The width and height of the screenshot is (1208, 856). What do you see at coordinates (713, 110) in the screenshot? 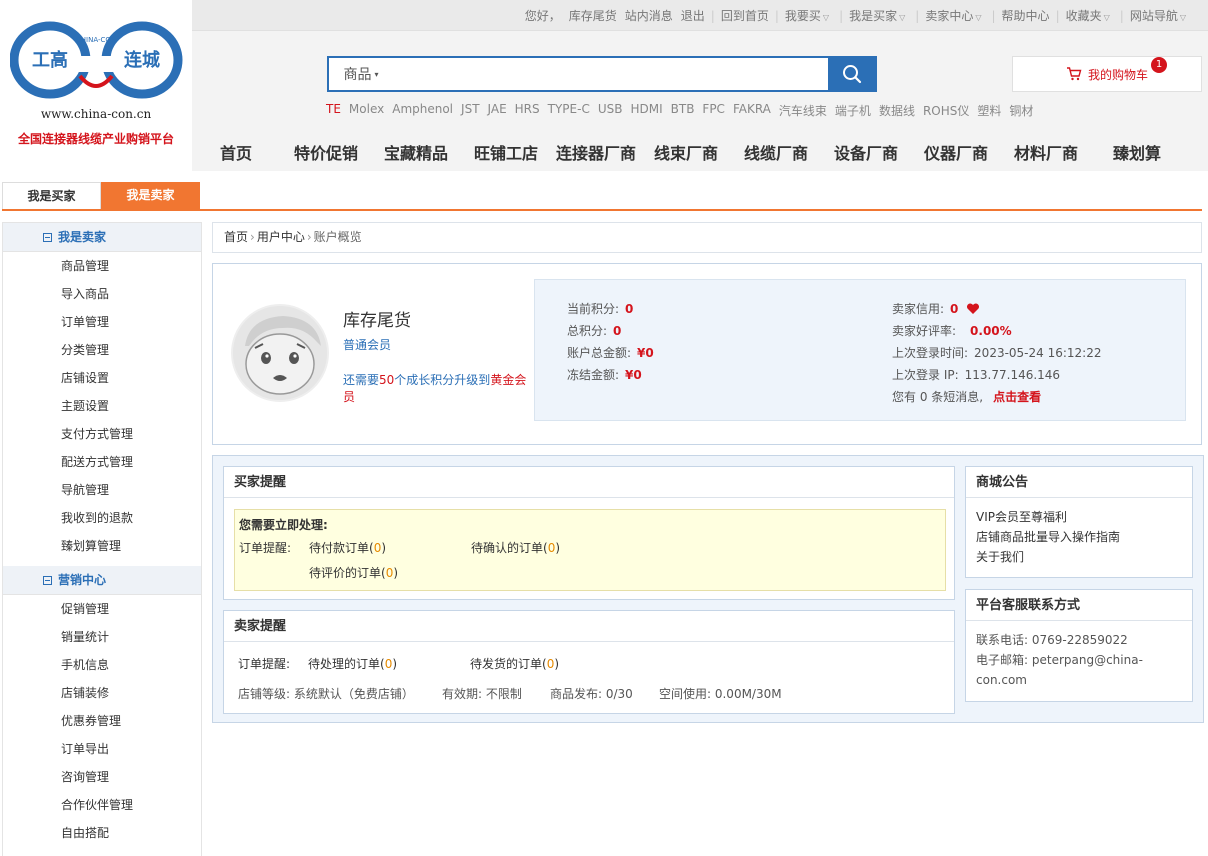
I see `hot-keyword: FPC` at bounding box center [713, 110].